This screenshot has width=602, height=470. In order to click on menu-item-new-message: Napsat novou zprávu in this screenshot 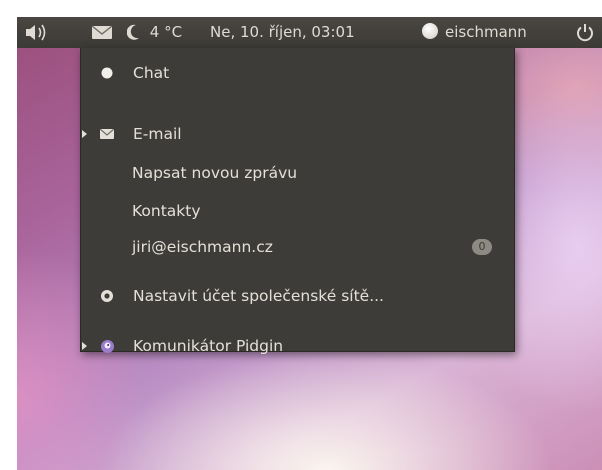, I will do `click(214, 173)`.